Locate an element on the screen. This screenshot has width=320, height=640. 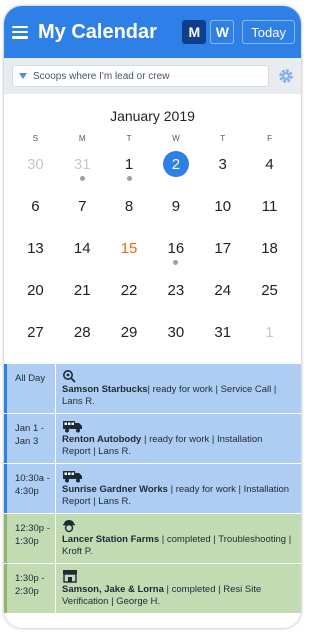
calendar-day: 4 is located at coordinates (269, 164).